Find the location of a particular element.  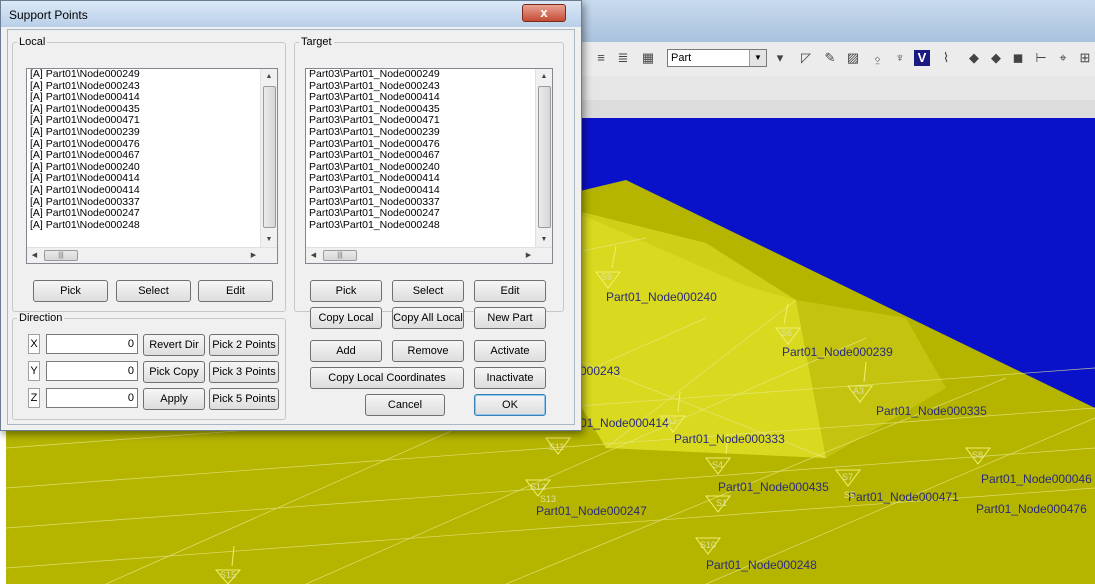

list-item: [A] Part01\Node000248 is located at coordinates (152, 225).